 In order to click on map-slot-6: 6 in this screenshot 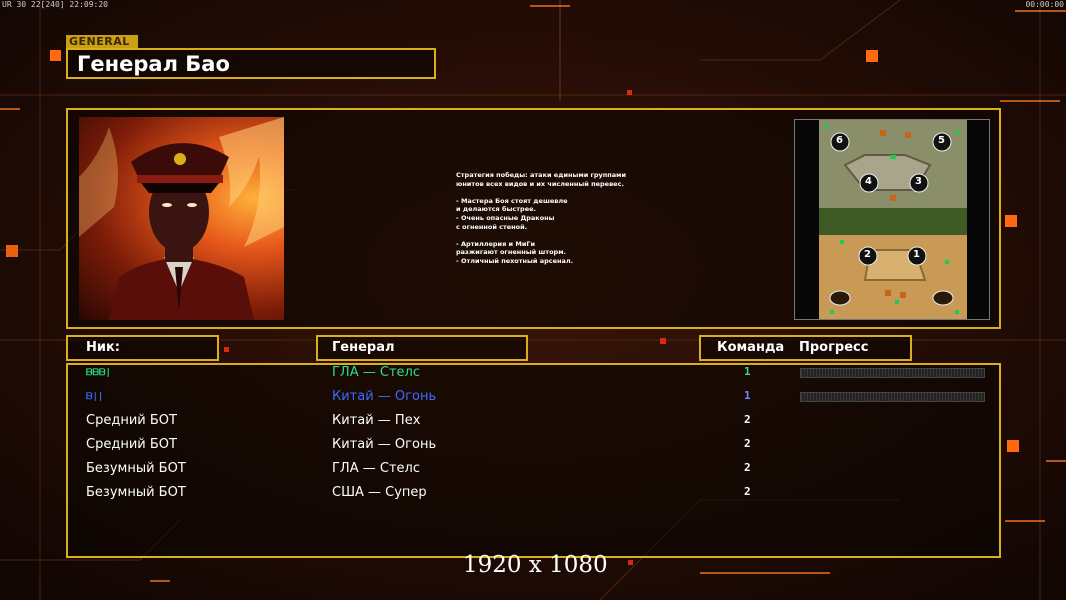, I will do `click(839, 140)`.